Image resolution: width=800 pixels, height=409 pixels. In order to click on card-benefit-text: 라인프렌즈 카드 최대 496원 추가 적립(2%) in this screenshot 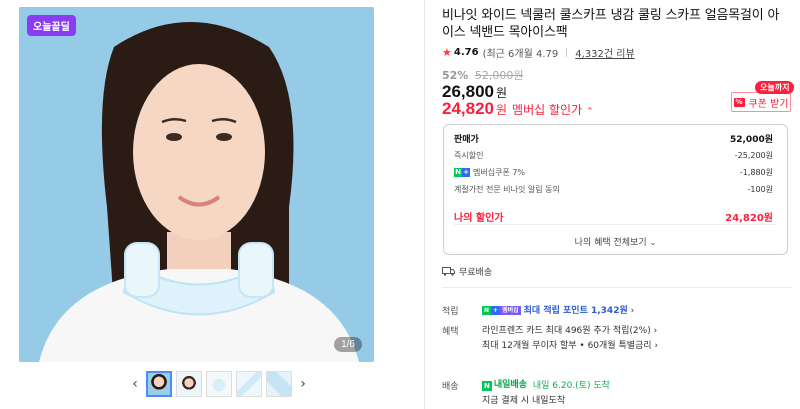, I will do `click(566, 331)`.